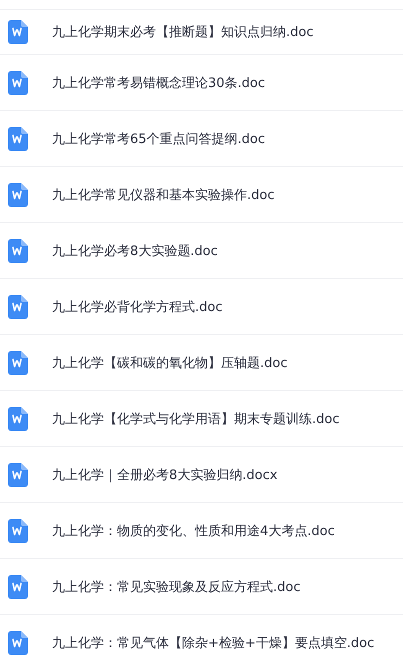 The height and width of the screenshot is (669, 403). I want to click on file-item: 九上化学｜全册必考8大实验归纳.docx, so click(201, 474).